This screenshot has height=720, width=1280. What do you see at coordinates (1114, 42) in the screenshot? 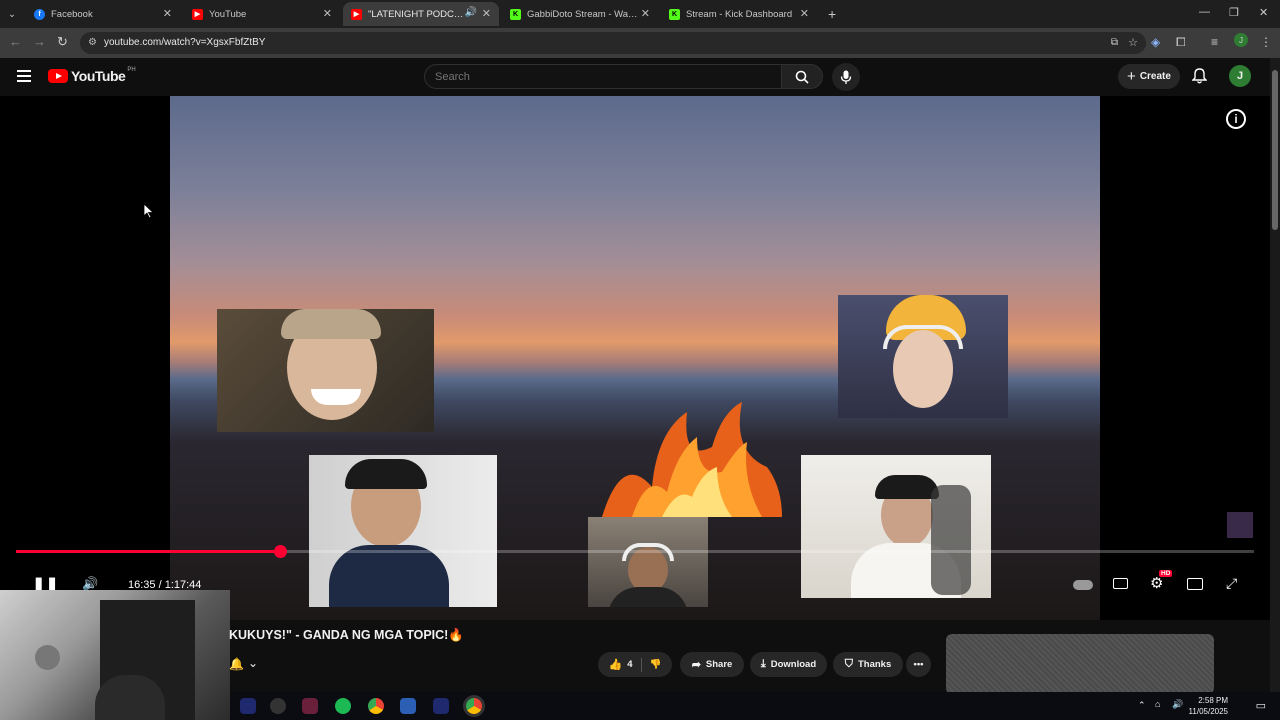
I see `install-app-icon: ⧉` at bounding box center [1114, 42].